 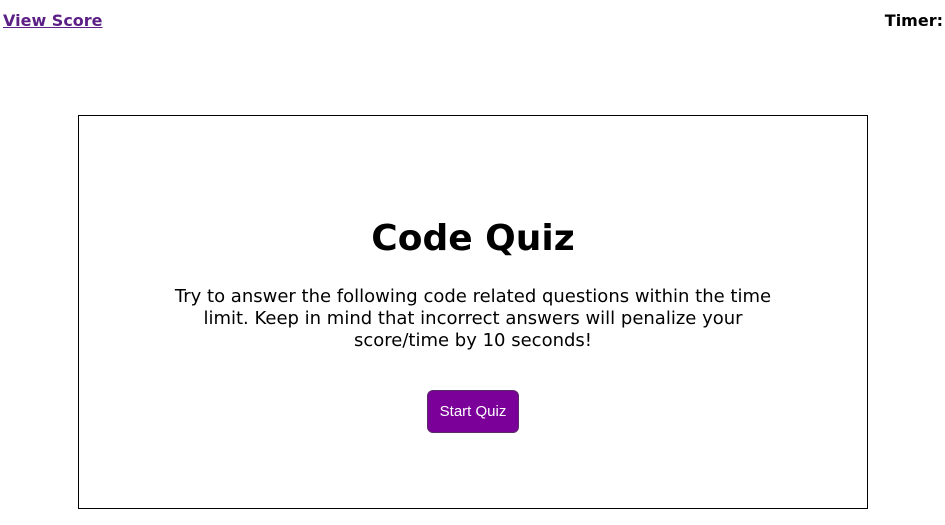 I want to click on timer-label: Timer:, so click(x=913, y=20).